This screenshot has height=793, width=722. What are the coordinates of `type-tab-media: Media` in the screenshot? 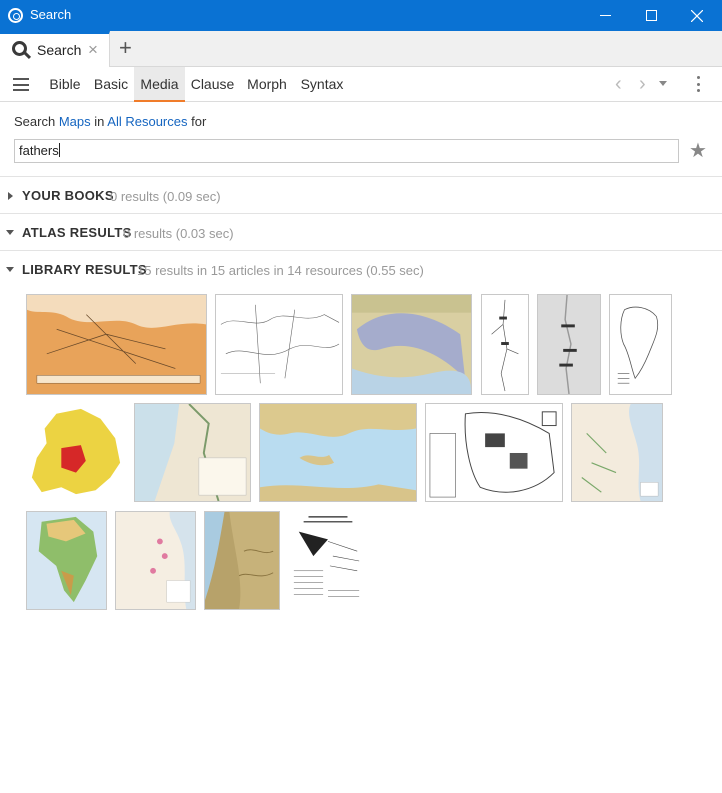 It's located at (159, 84).